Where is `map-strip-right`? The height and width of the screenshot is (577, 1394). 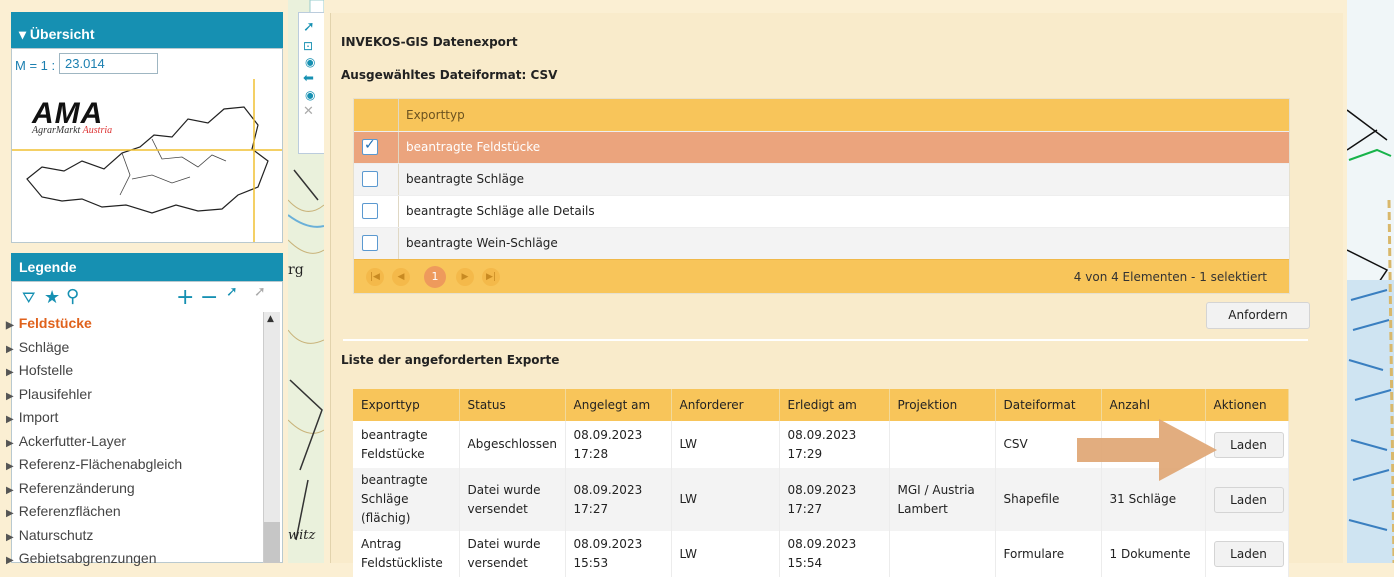
map-strip-right is located at coordinates (1370, 281).